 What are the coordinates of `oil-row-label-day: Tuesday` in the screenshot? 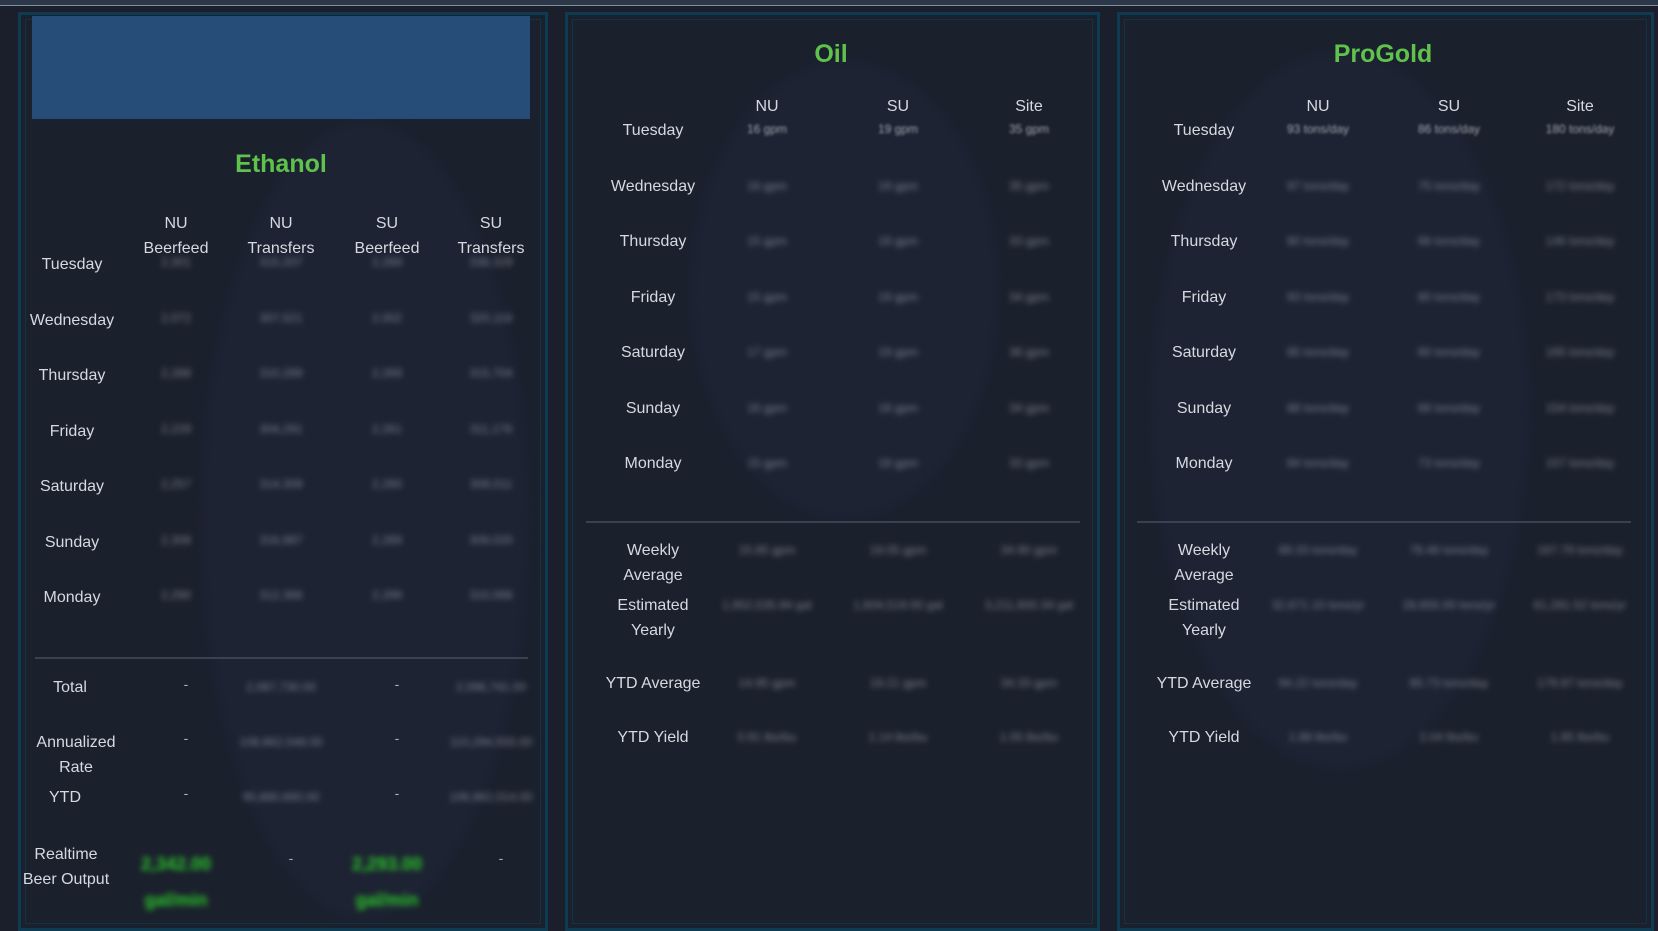 It's located at (653, 130).